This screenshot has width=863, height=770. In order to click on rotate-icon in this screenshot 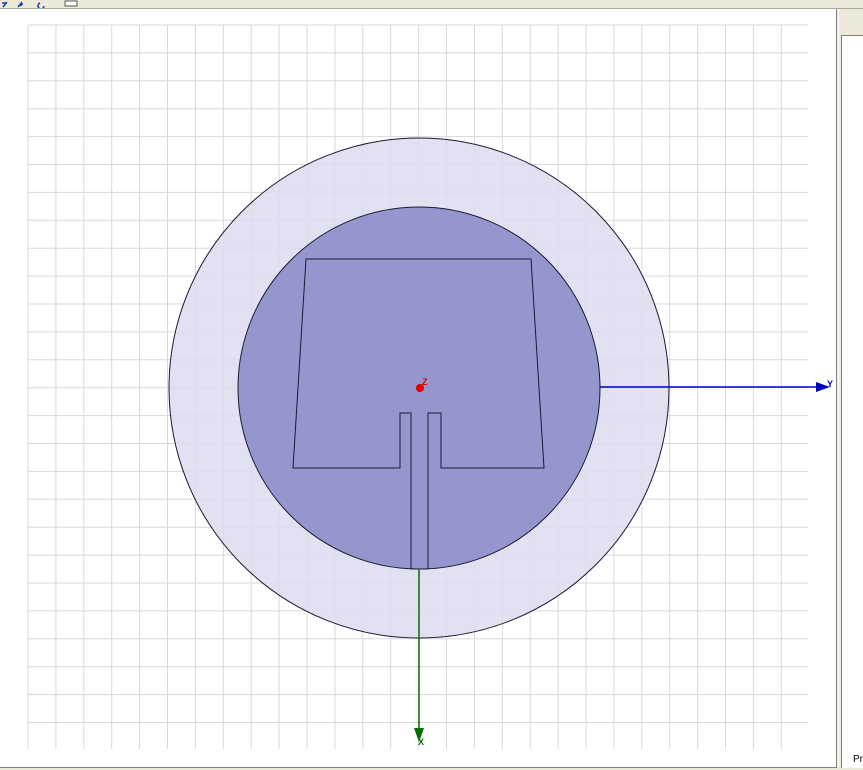, I will do `click(41, 5)`.